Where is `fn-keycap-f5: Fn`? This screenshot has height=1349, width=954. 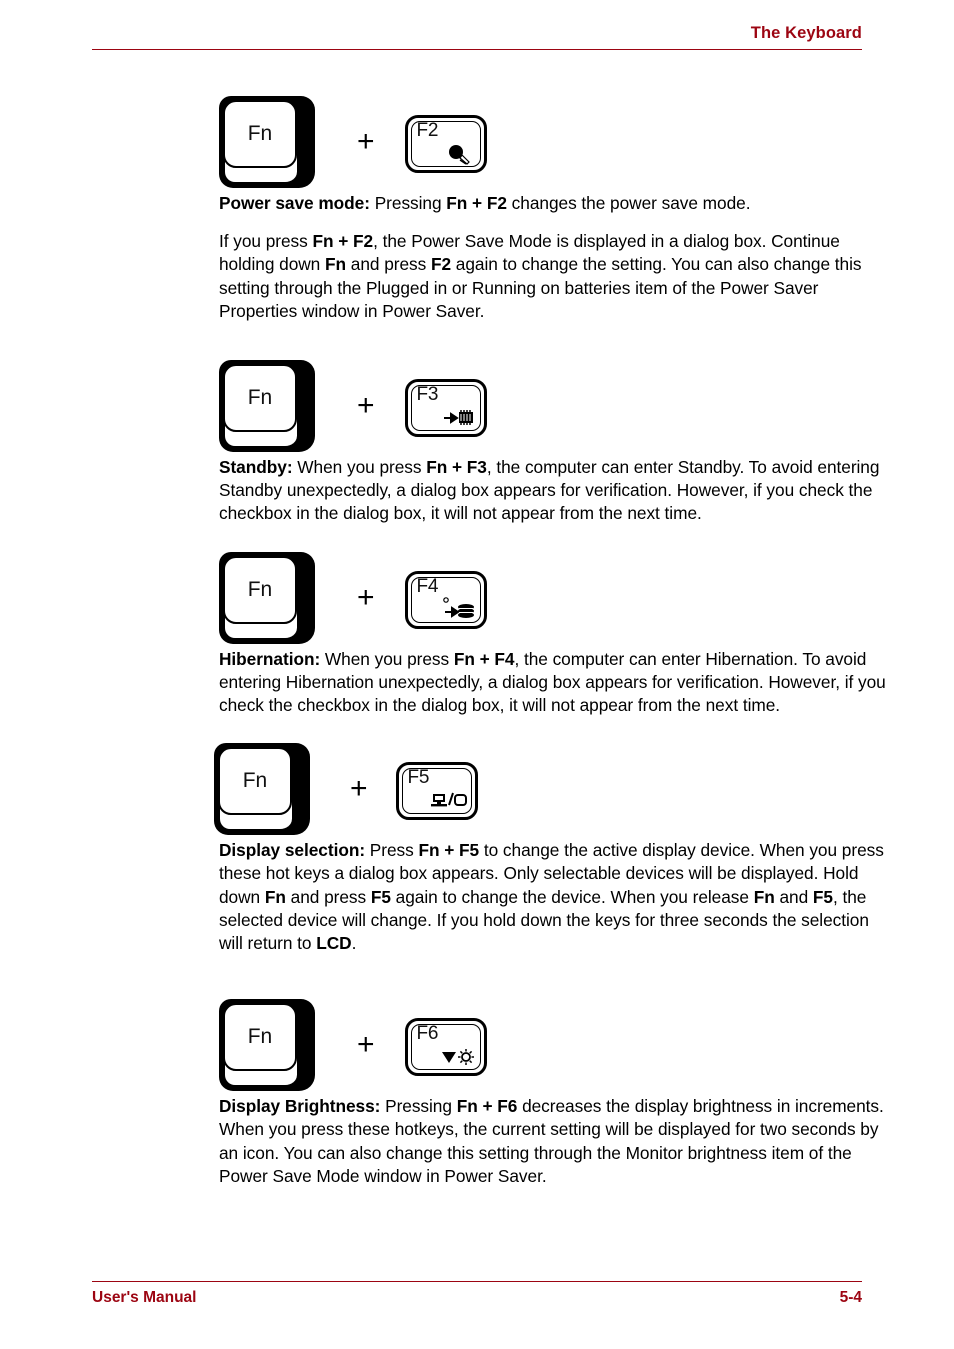 fn-keycap-f5: Fn is located at coordinates (264, 791).